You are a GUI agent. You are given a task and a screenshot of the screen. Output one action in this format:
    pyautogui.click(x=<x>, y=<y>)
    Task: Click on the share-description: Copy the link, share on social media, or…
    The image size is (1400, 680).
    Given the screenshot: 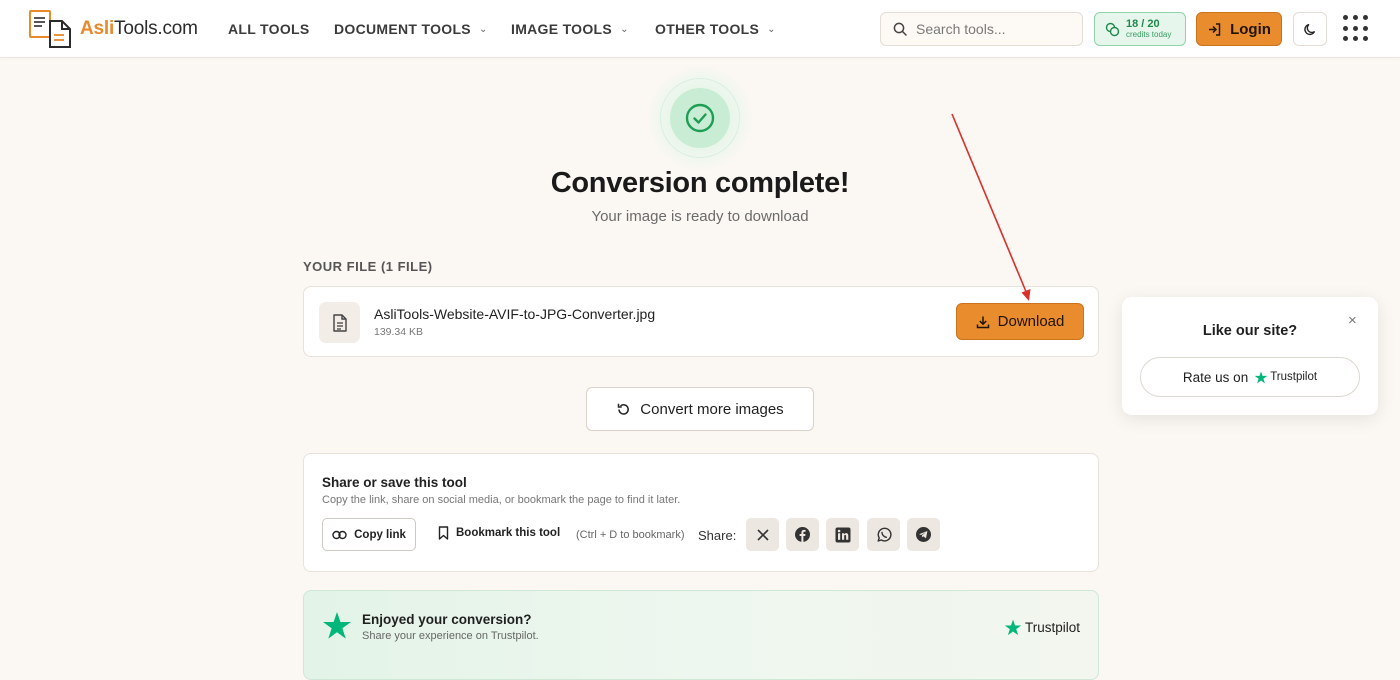 What is the action you would take?
    pyautogui.click(x=501, y=500)
    